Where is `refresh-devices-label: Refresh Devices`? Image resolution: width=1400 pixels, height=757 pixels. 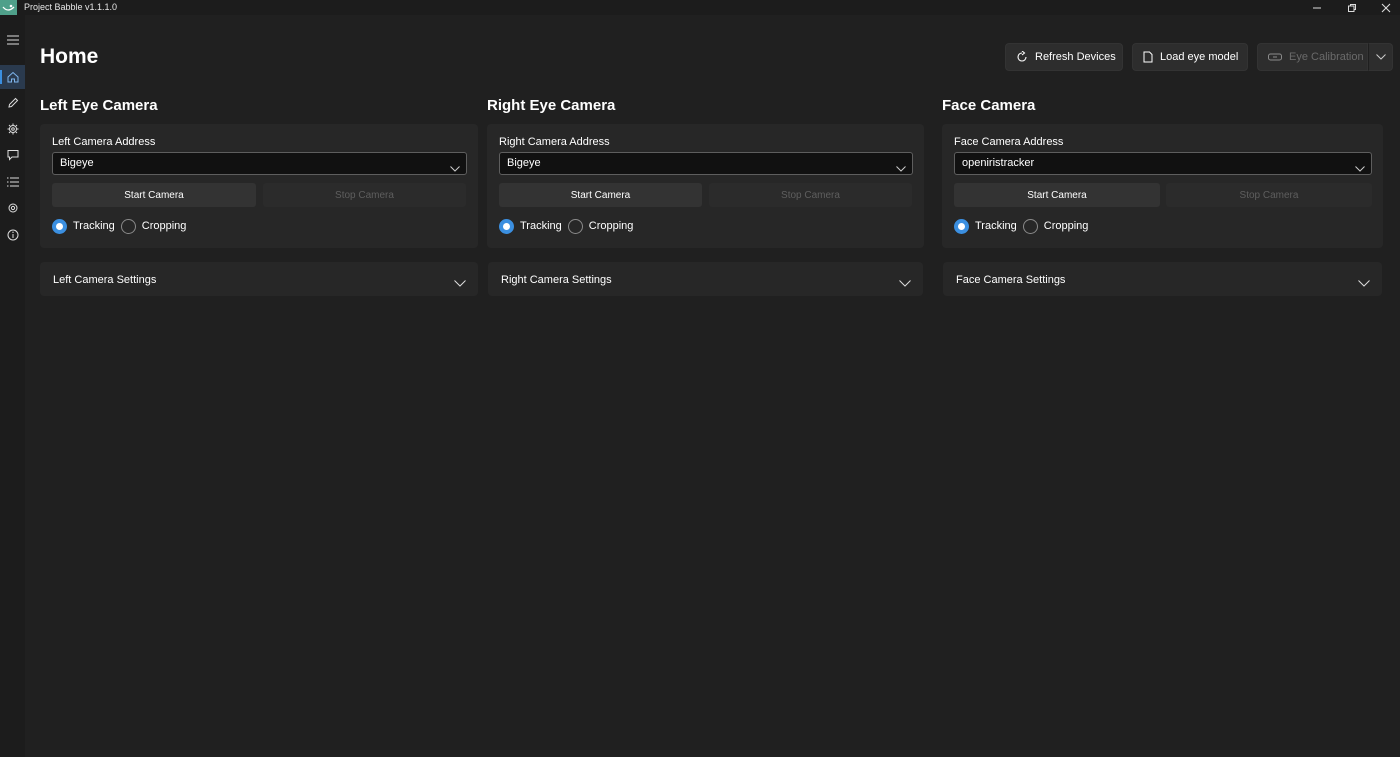 refresh-devices-label: Refresh Devices is located at coordinates (1075, 57).